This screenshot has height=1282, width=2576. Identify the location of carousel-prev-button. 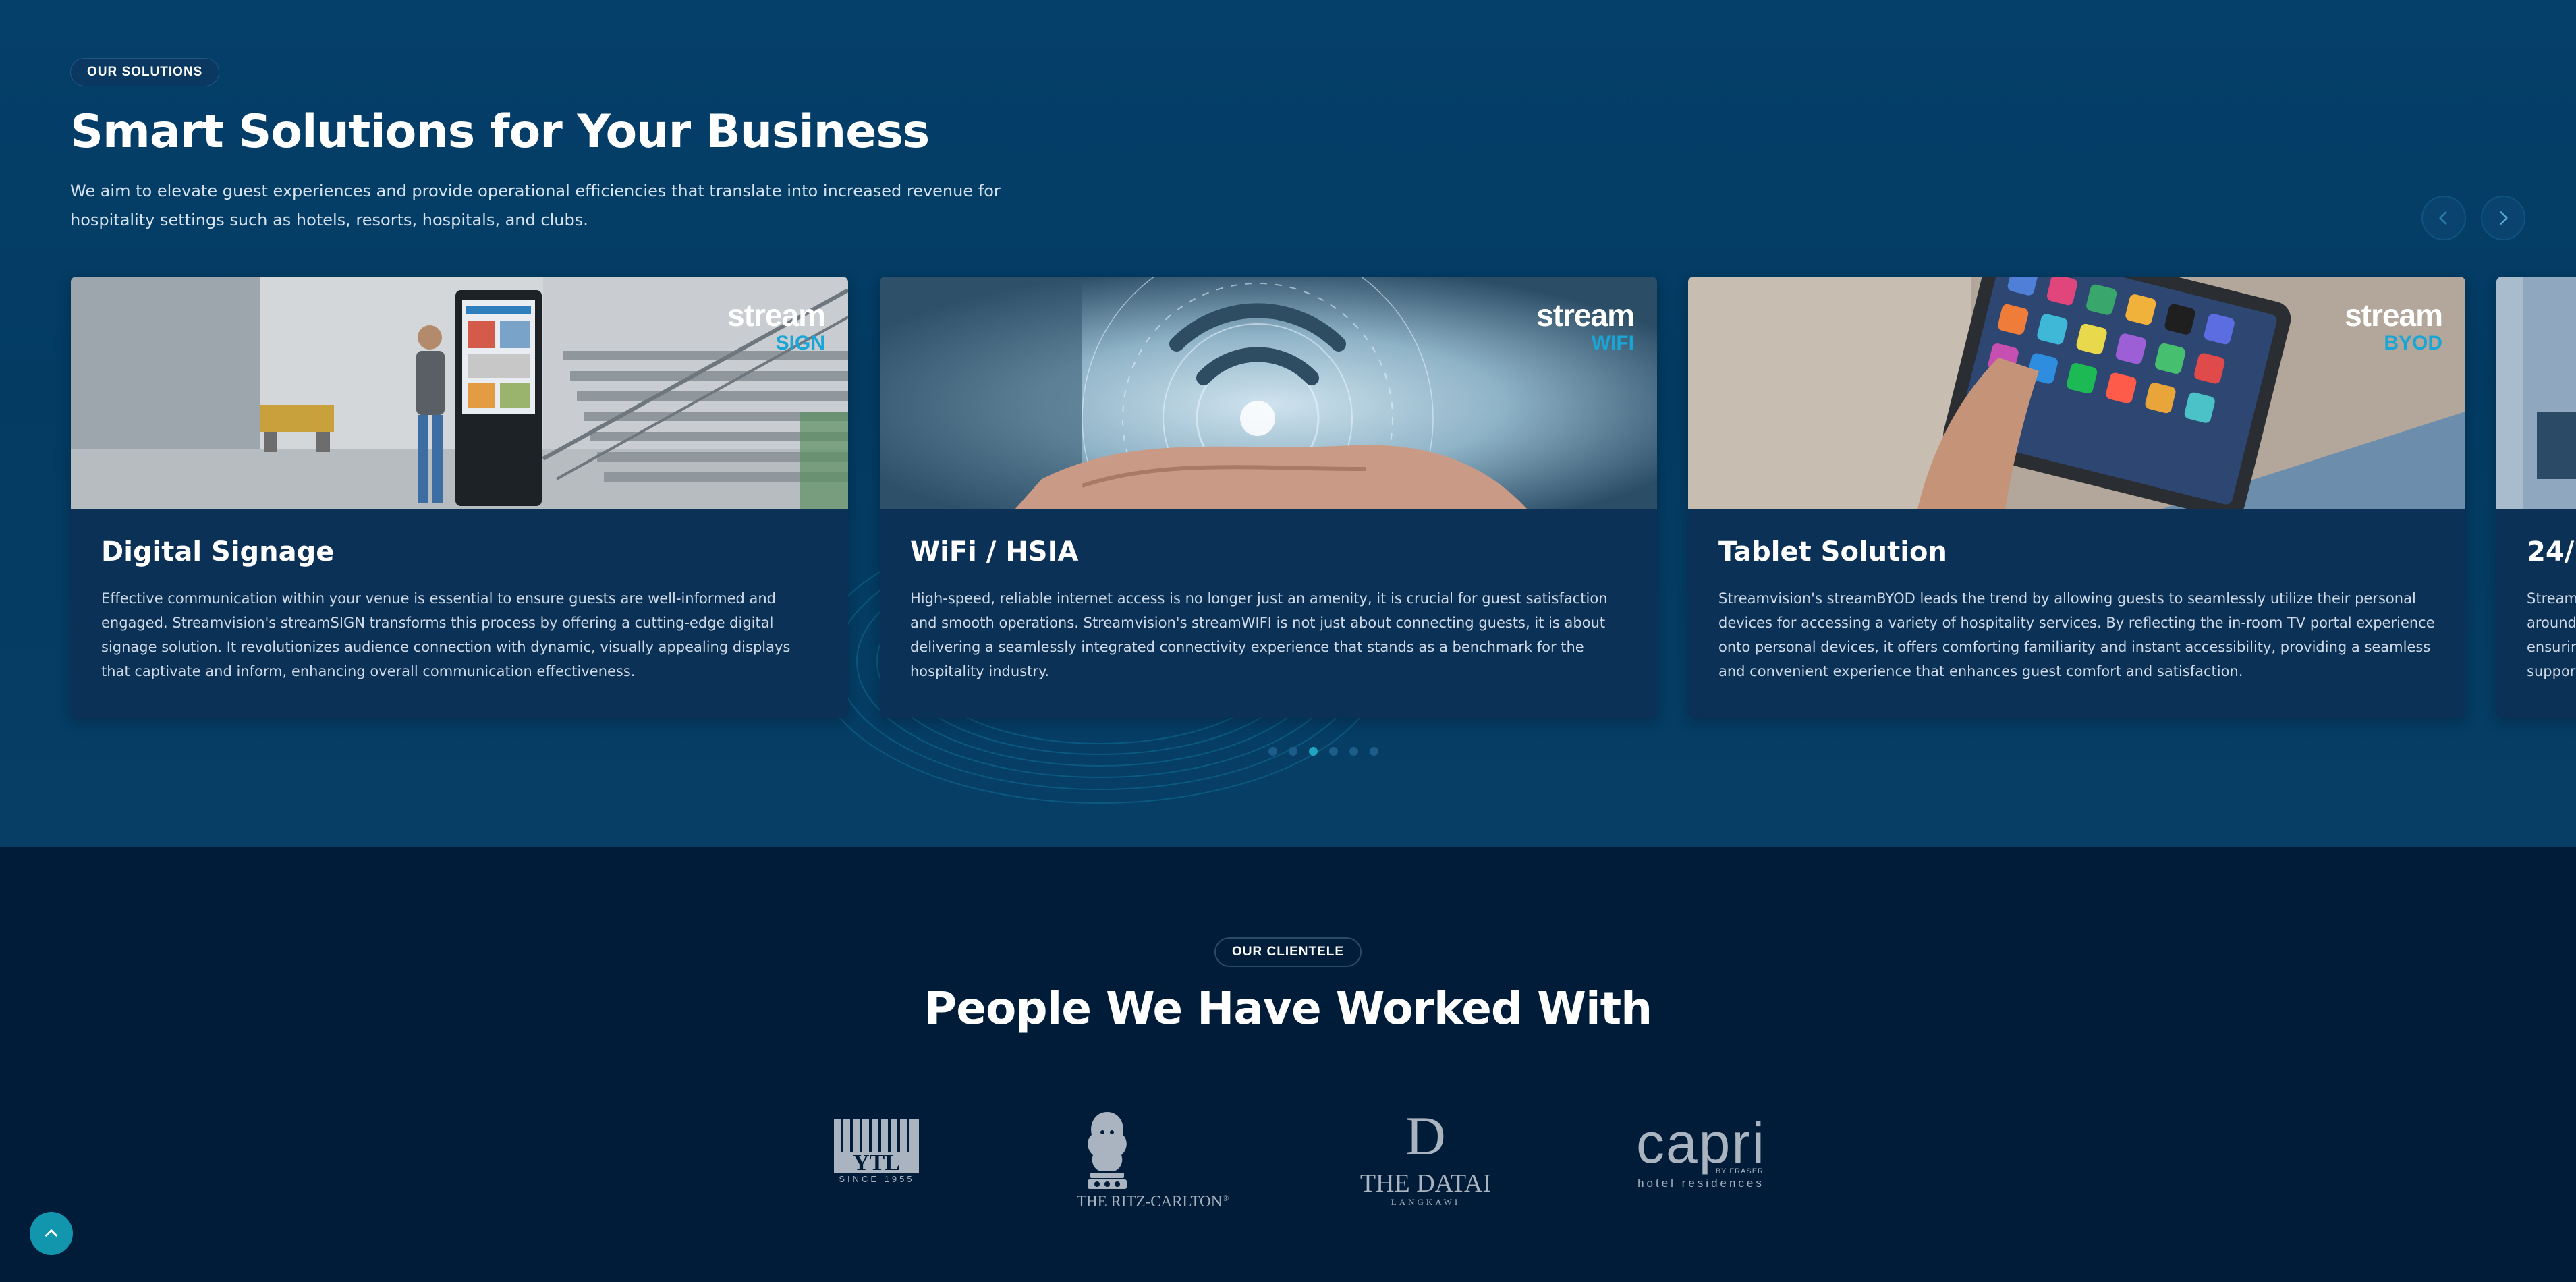
(2443, 218).